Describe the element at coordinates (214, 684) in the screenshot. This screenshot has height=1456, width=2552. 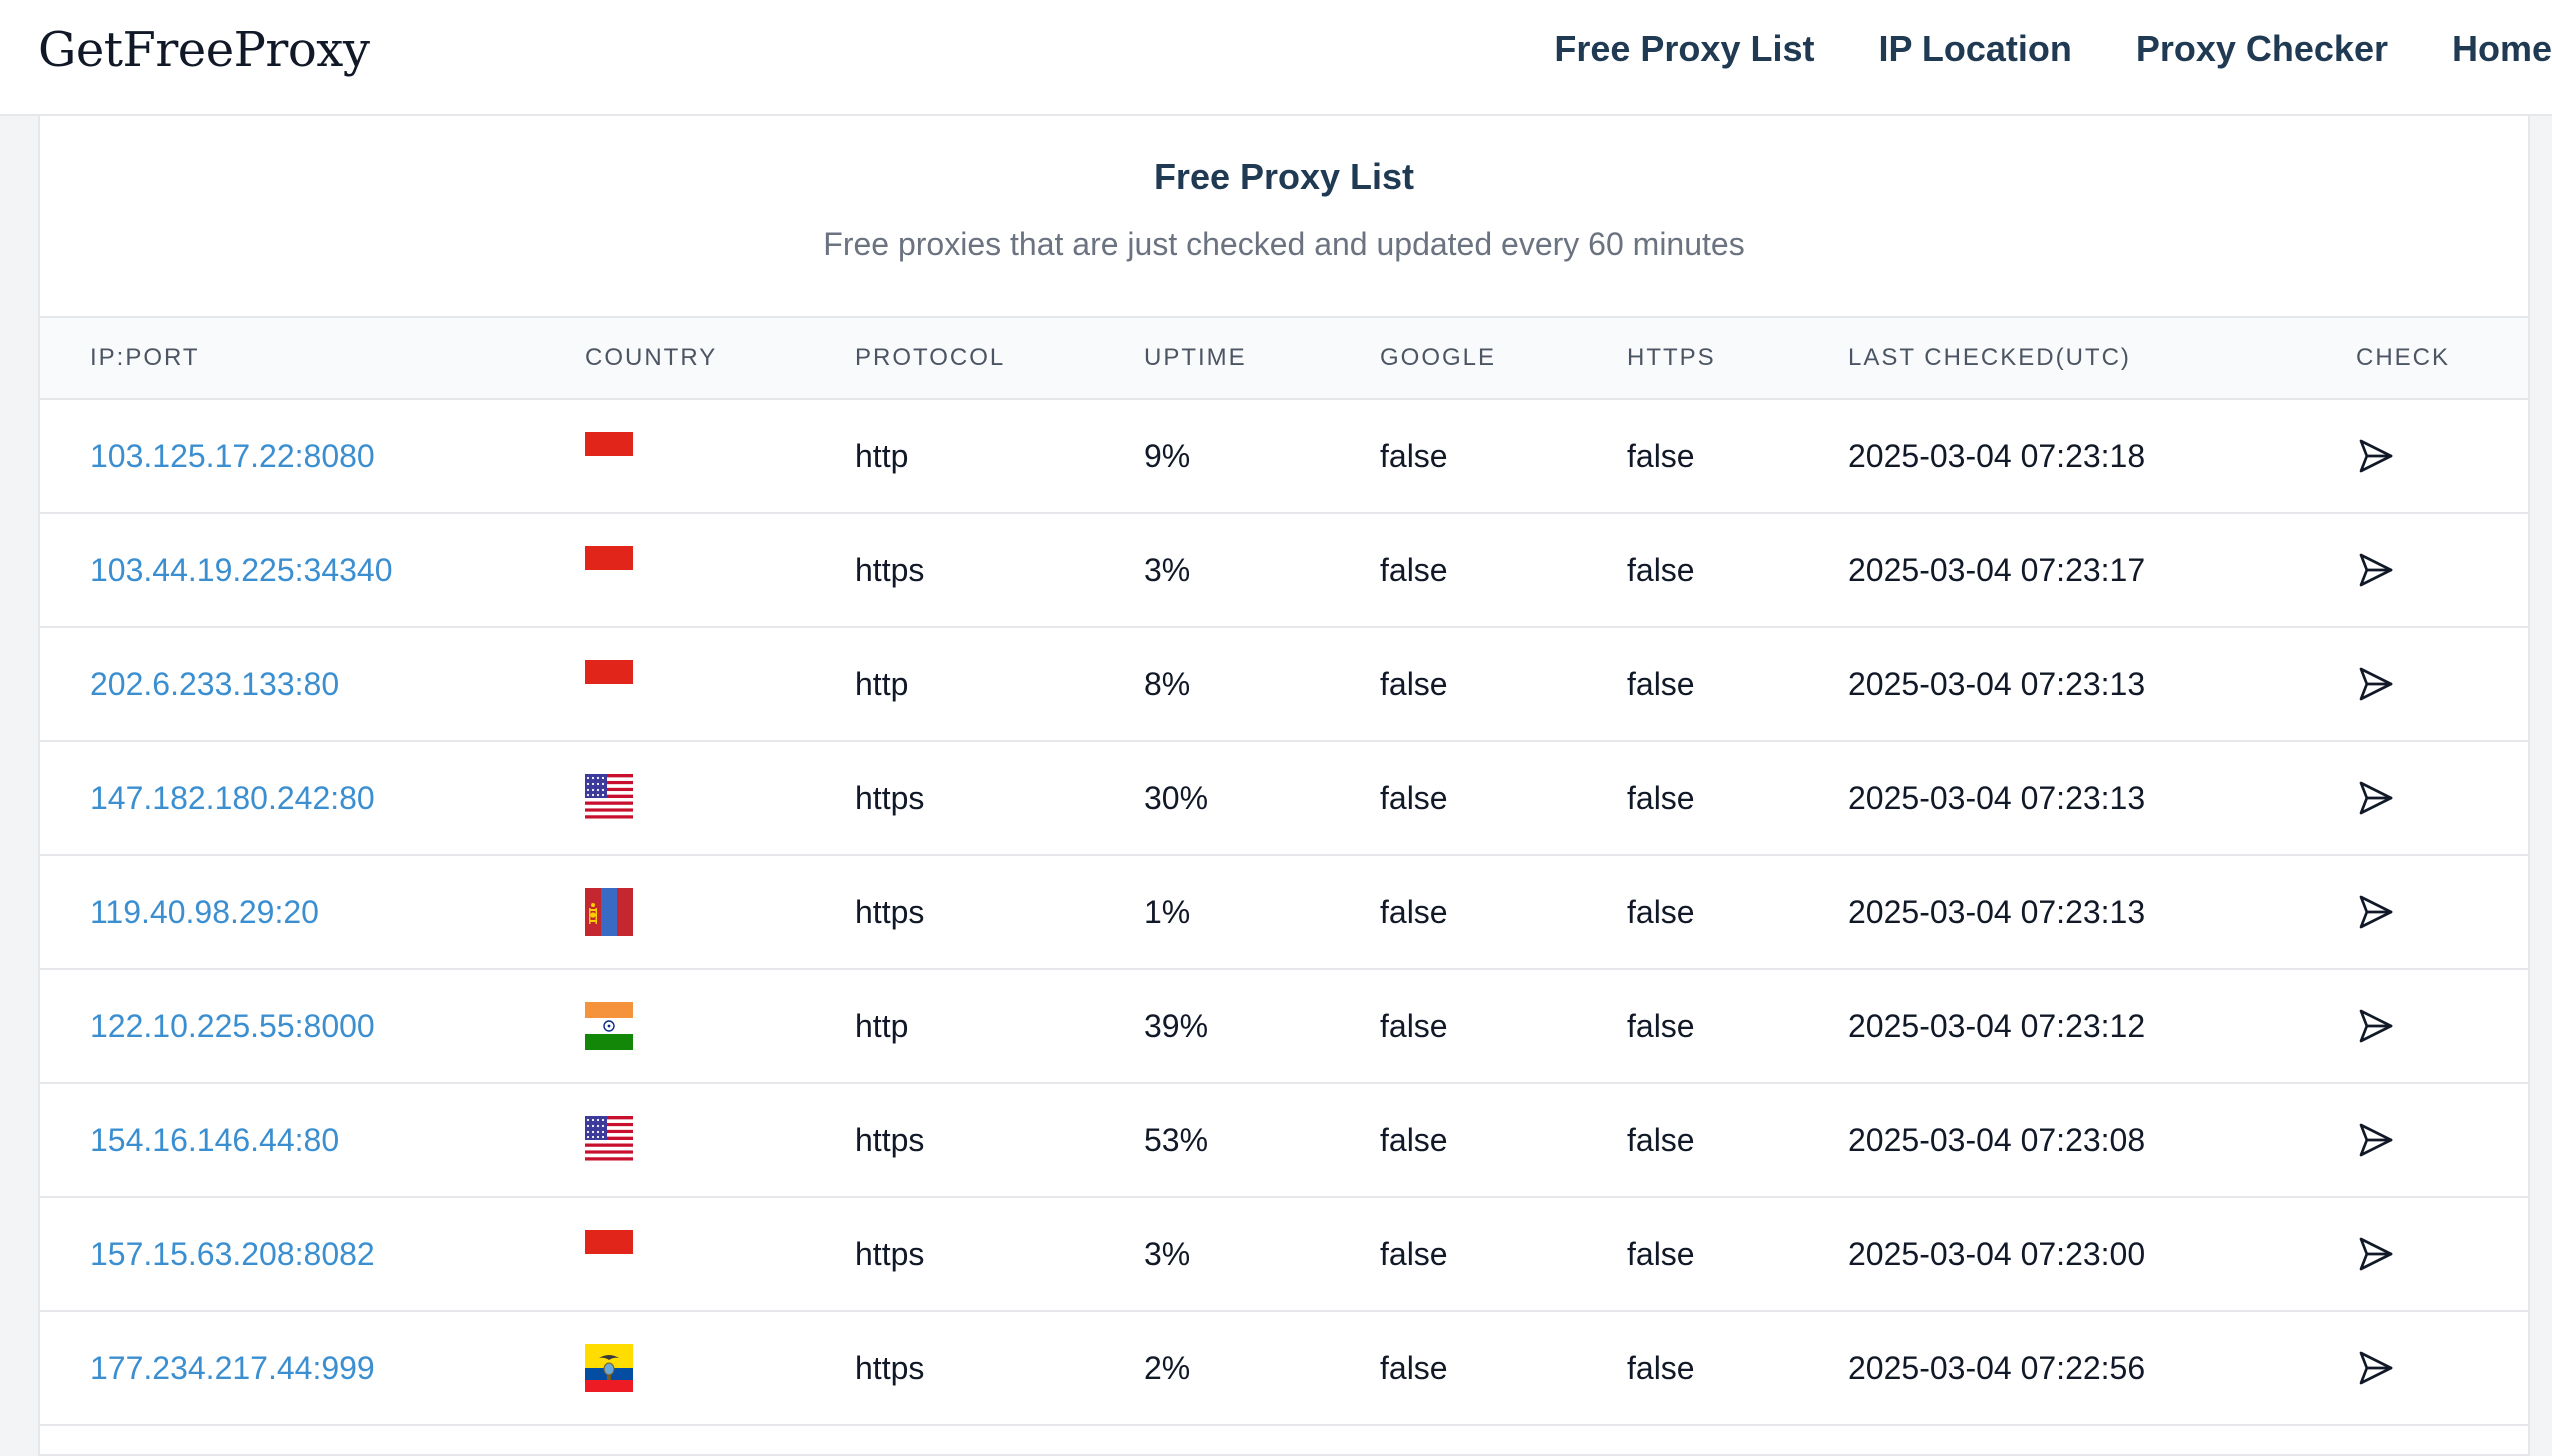
I see `ip-port-link: 202.6.233.133:80` at that location.